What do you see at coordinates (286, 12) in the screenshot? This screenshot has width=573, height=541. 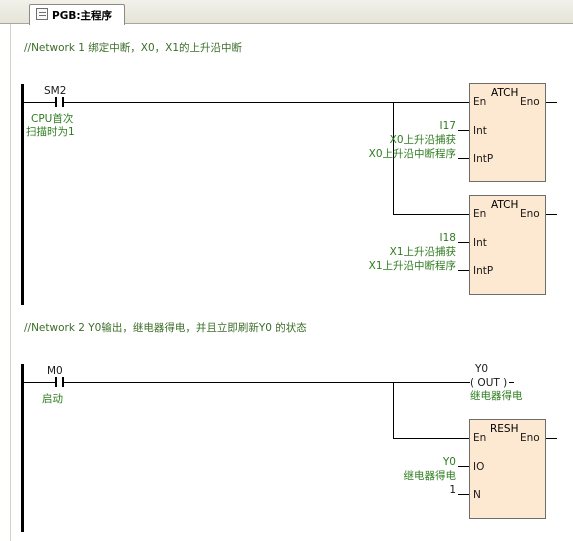 I see `editor-tab-strip: PGB:主程序` at bounding box center [286, 12].